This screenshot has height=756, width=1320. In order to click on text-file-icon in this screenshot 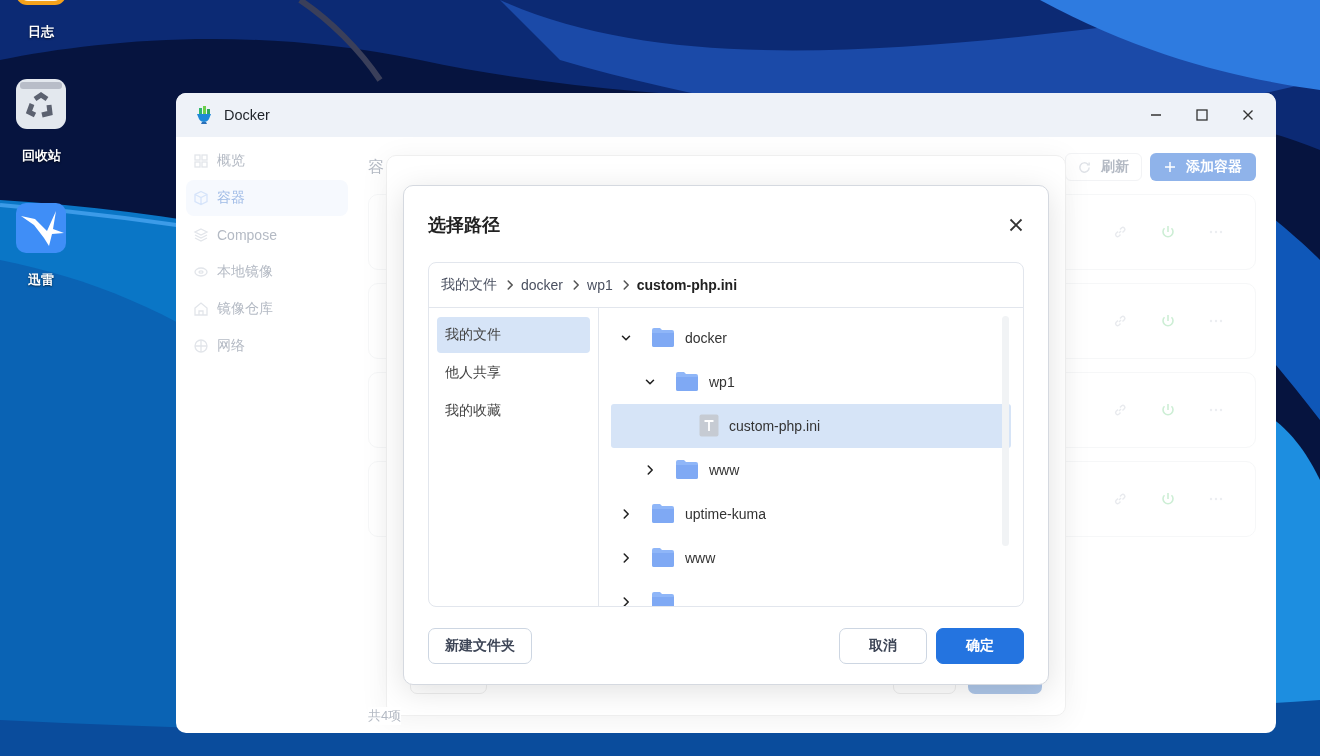, I will do `click(709, 426)`.